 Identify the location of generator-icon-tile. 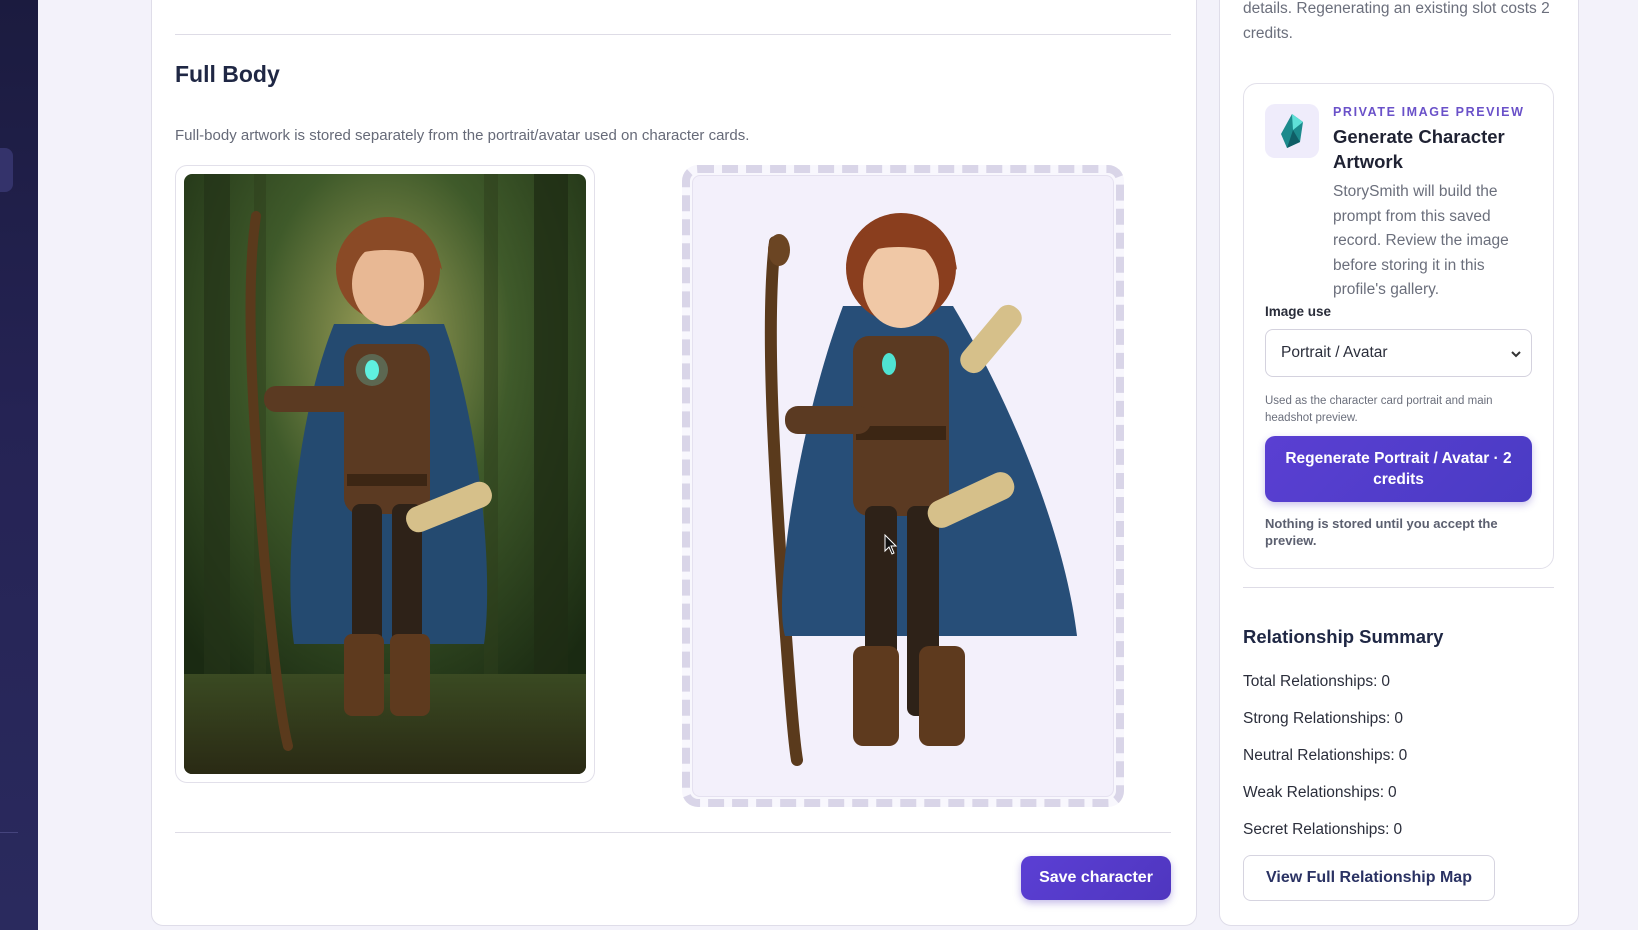
(1292, 131).